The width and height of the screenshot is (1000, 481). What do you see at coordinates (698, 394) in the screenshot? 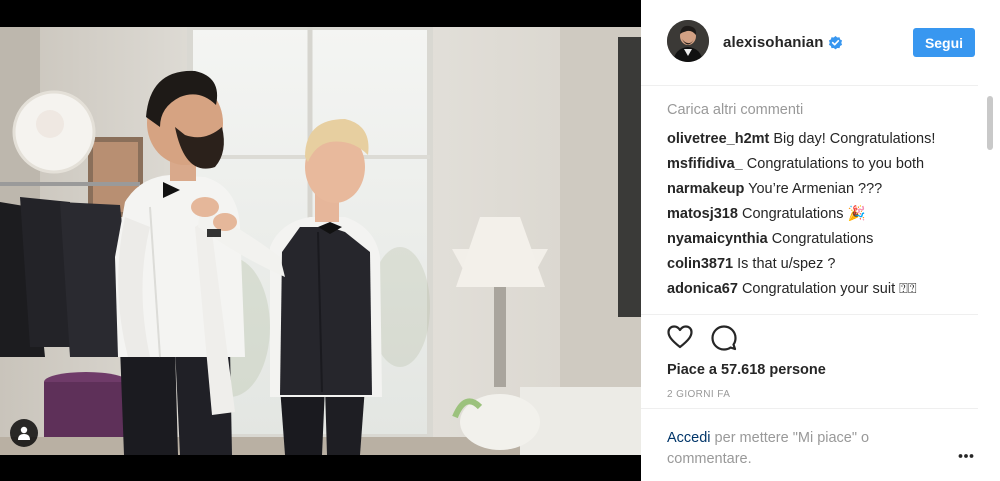
I see `post-timestamp: 2 GIORNI FA` at bounding box center [698, 394].